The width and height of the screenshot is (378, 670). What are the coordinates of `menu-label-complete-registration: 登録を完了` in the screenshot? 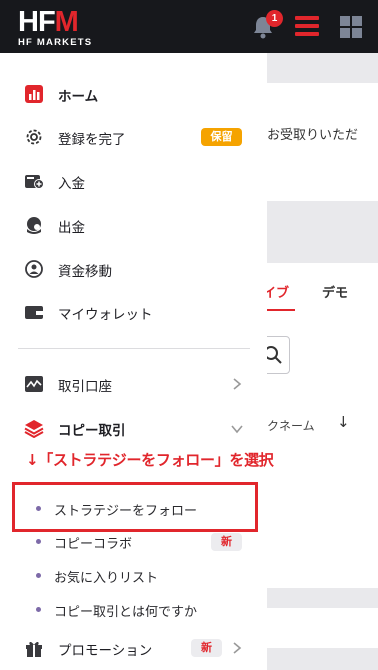 It's located at (92, 140).